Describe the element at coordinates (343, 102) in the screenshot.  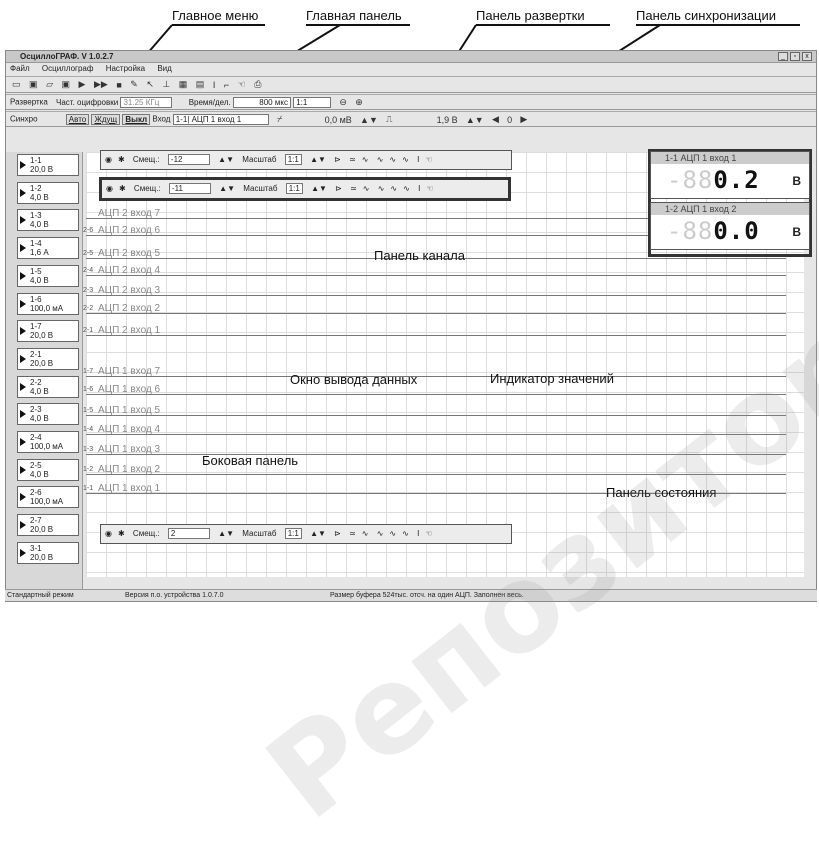
I see `zoom-out-icon: ⊖` at that location.